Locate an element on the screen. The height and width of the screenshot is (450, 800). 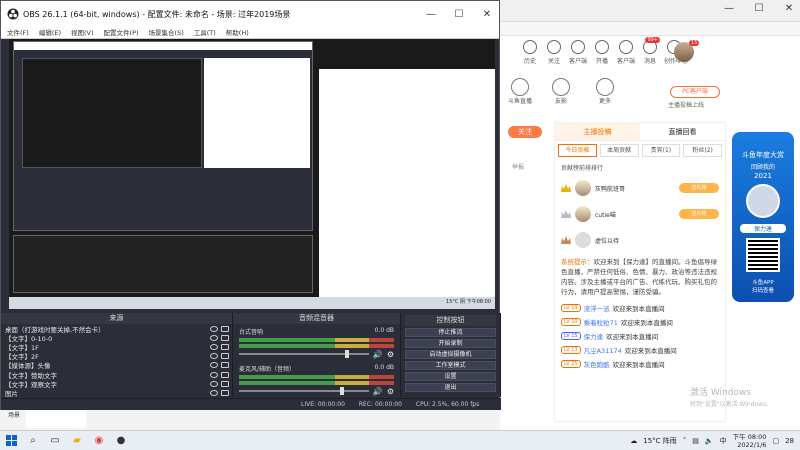
nav-more: 更多 is located at coordinates (605, 91).